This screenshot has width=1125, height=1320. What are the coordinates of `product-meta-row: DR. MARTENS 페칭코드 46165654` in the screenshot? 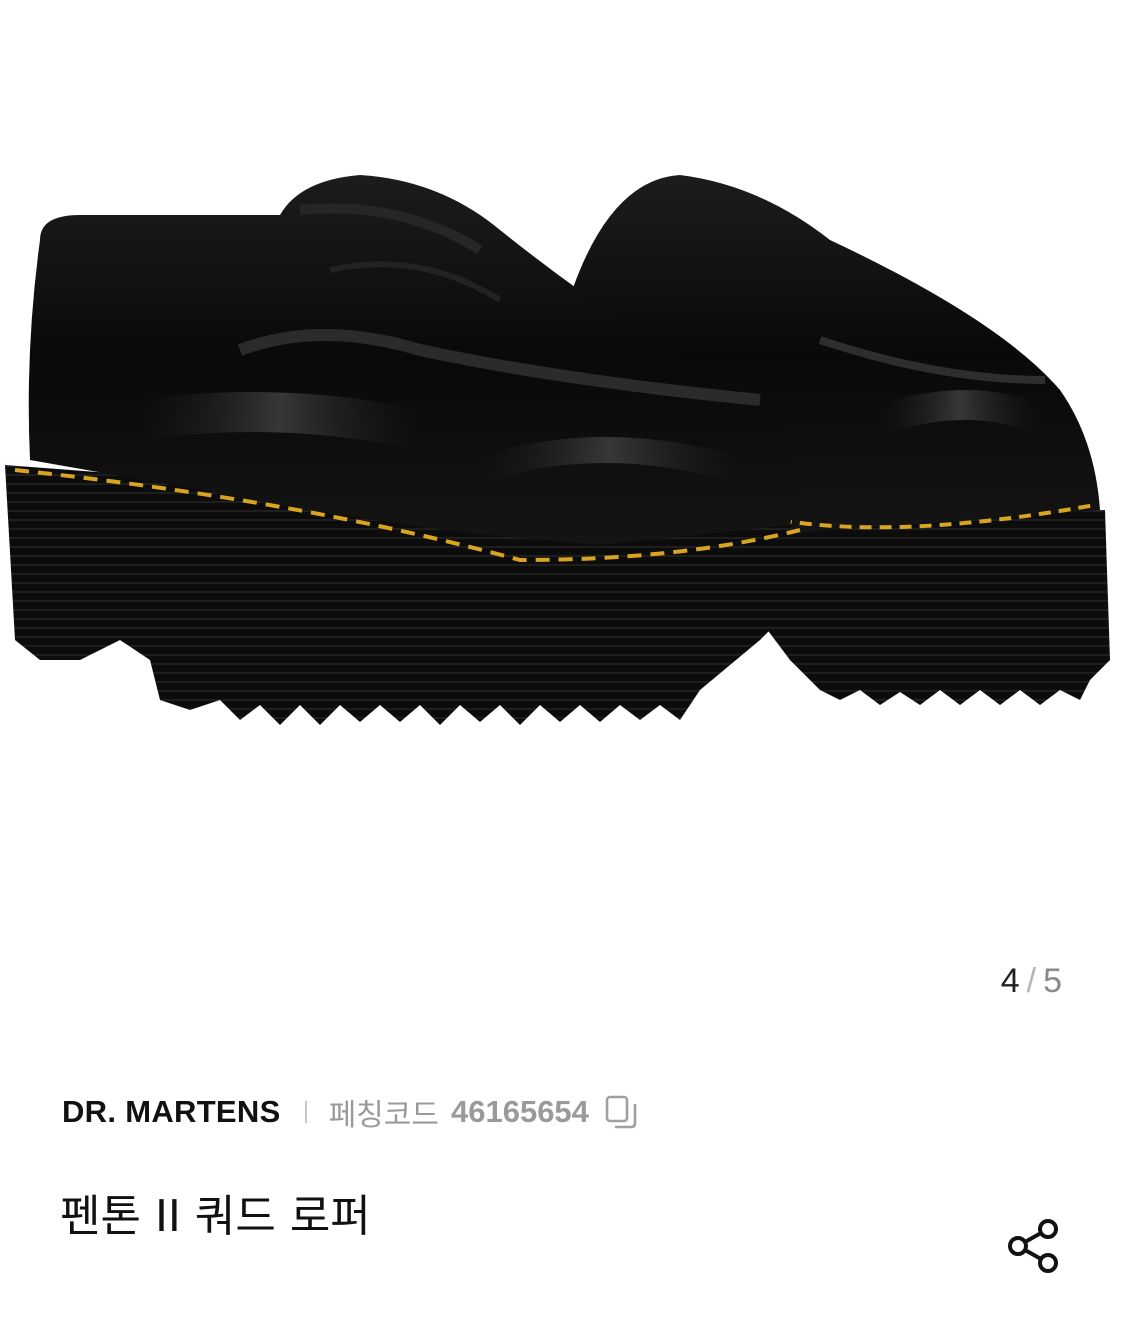 It's located at (351, 1112).